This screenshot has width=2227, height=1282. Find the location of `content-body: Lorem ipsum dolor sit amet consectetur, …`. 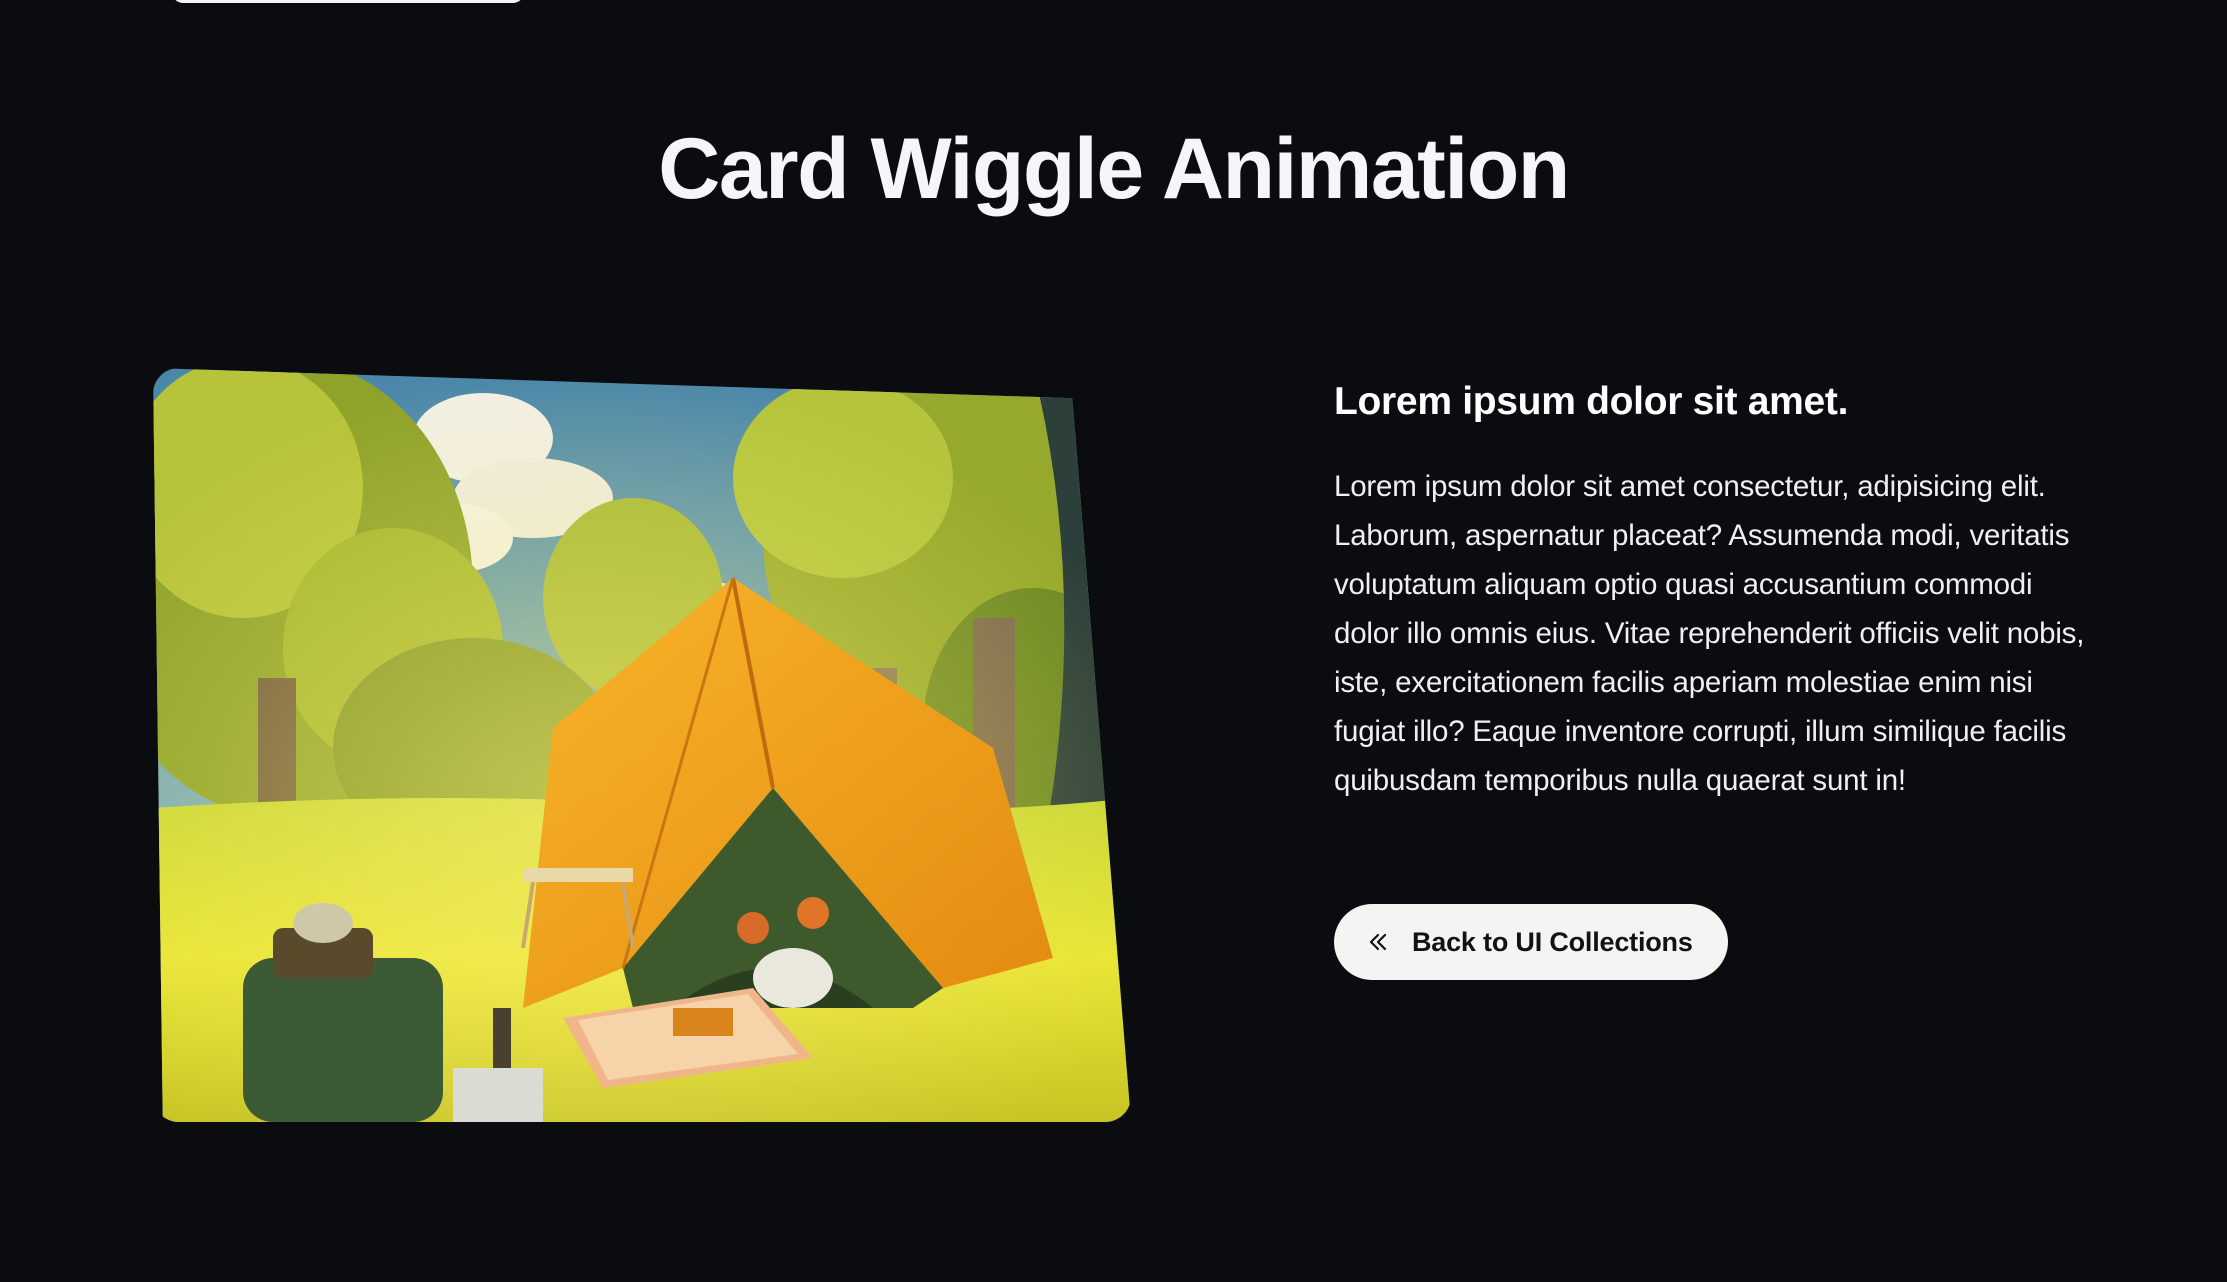

content-body: Lorem ipsum dolor sit amet consectetur, … is located at coordinates (1709, 633).